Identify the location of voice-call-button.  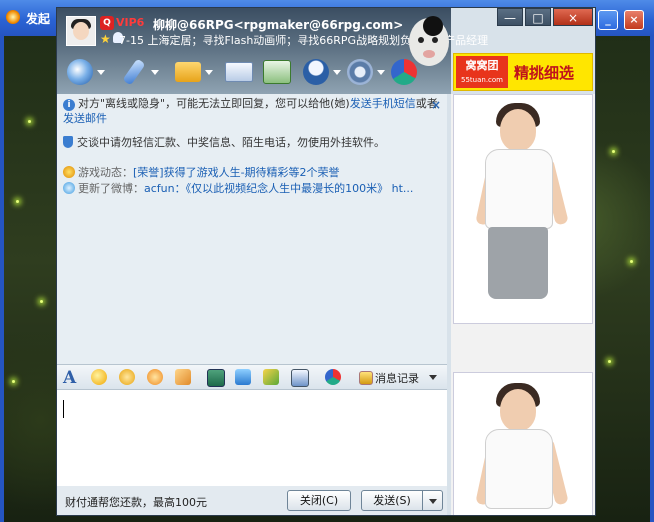
(143, 72).